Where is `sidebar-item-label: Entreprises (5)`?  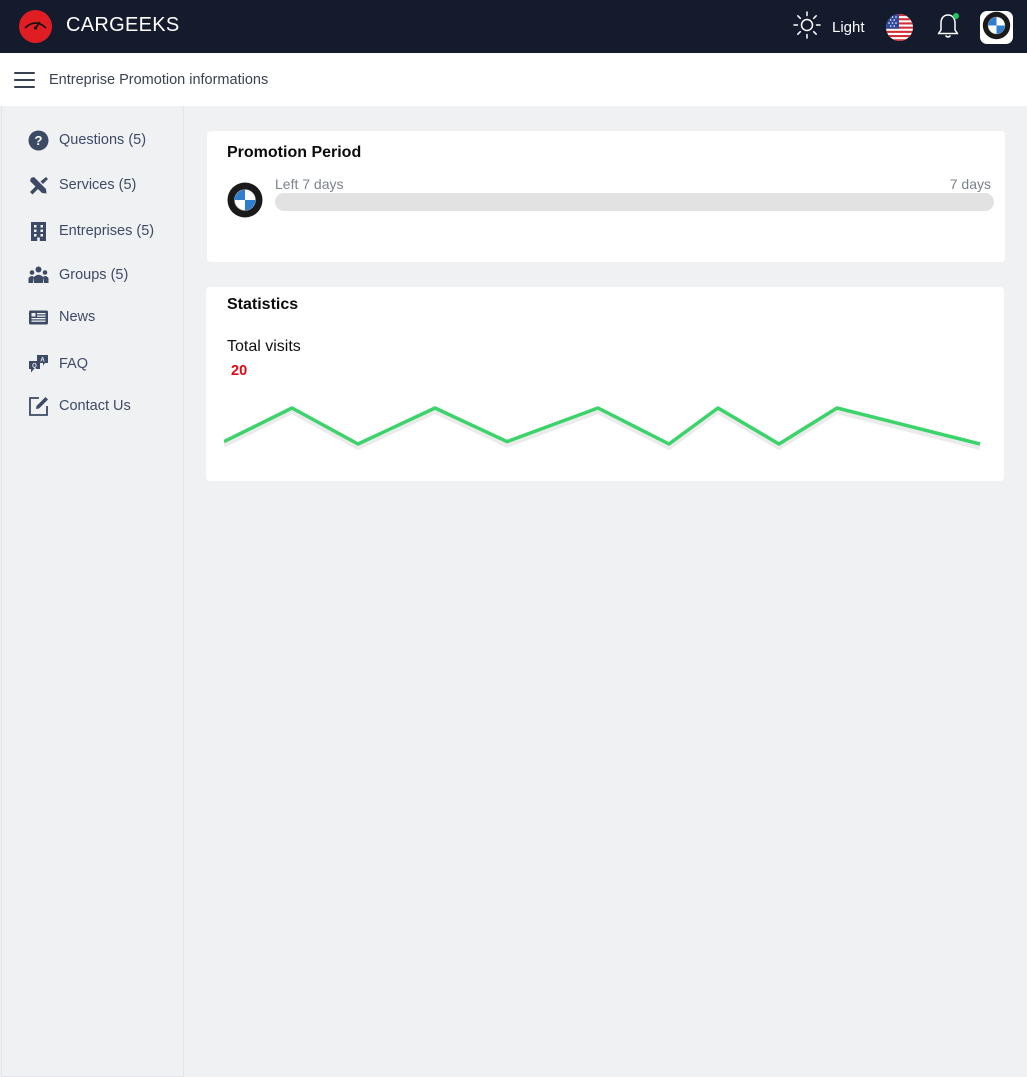 sidebar-item-label: Entreprises (5) is located at coordinates (107, 231).